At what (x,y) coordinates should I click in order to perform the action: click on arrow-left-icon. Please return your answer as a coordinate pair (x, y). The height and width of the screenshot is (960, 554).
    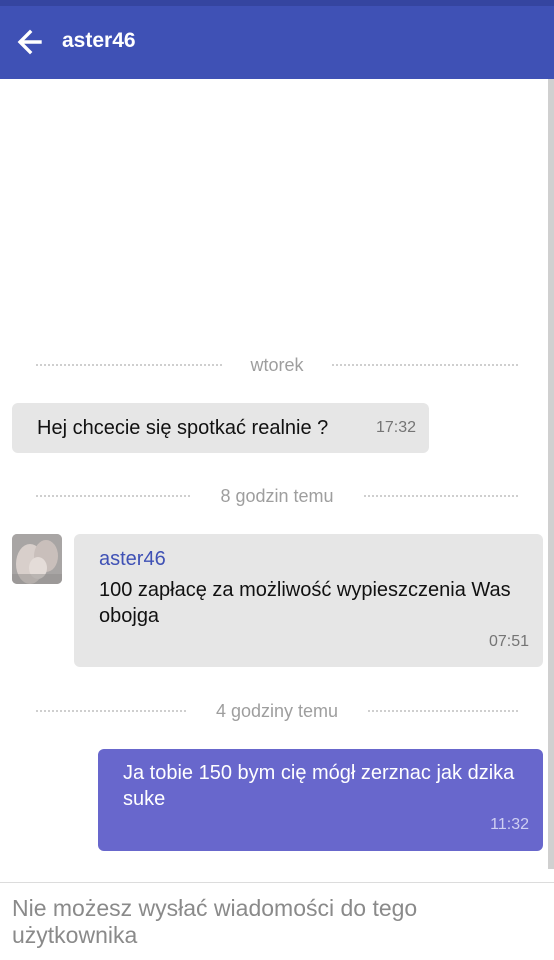
    Looking at the image, I should click on (29, 42).